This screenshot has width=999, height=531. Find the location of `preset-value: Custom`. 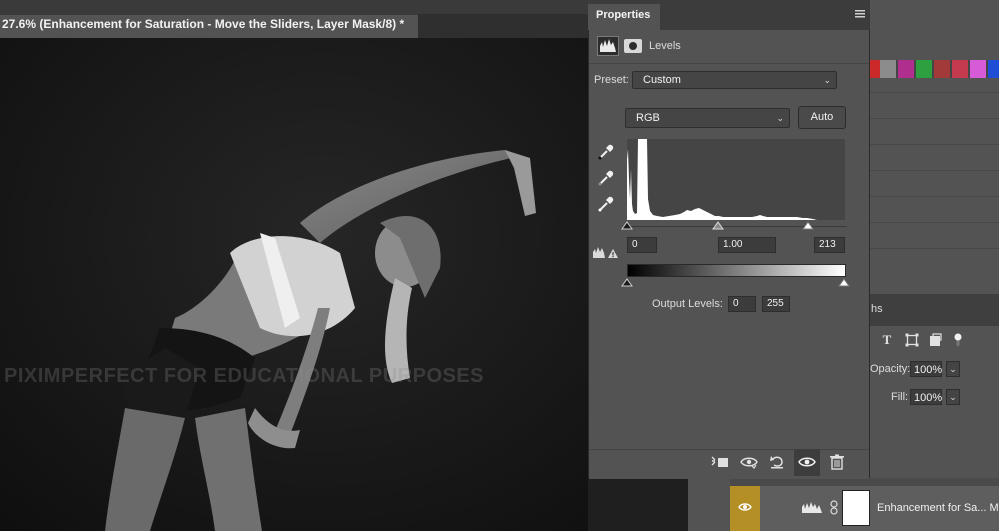

preset-value: Custom is located at coordinates (662, 80).